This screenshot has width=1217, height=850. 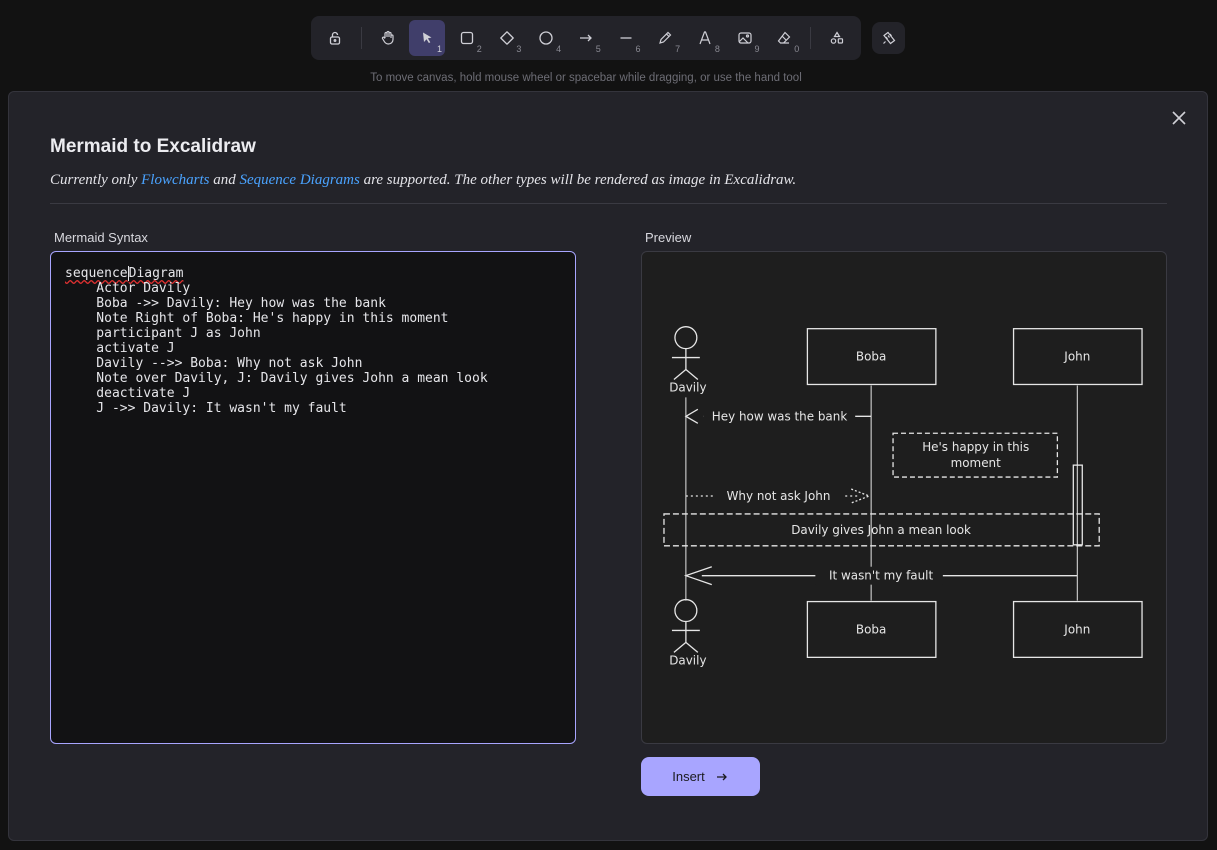 I want to click on flowcharts-link: Flowcharts, so click(x=175, y=180).